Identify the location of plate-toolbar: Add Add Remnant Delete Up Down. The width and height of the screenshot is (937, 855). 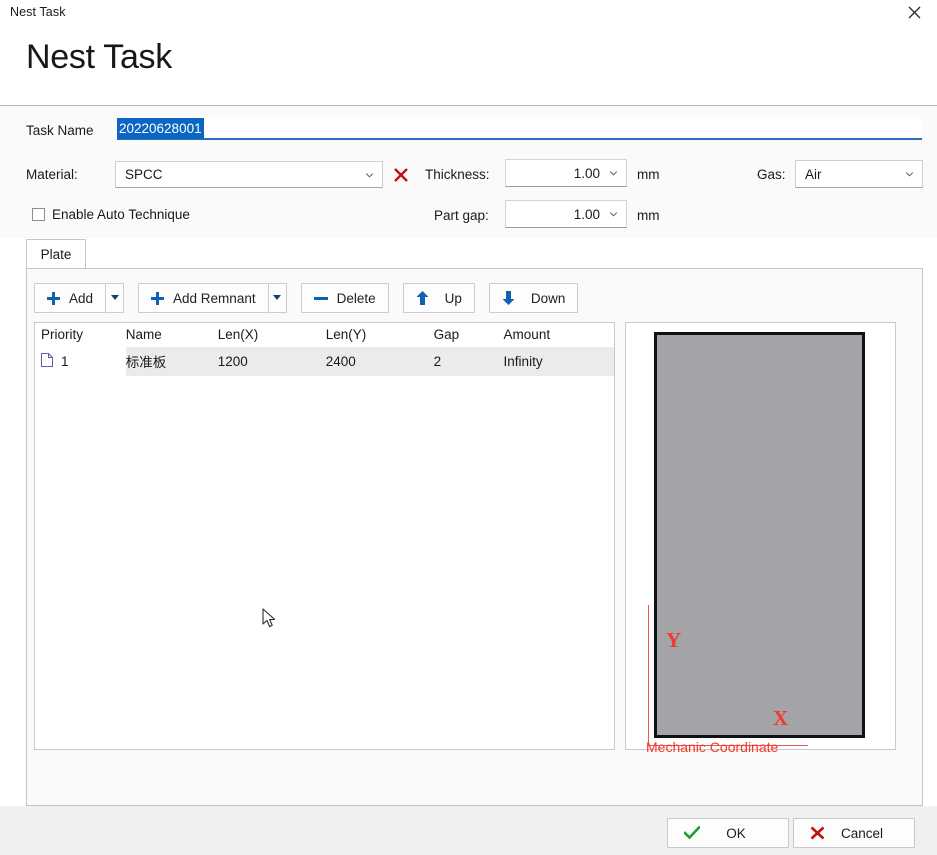
(306, 298).